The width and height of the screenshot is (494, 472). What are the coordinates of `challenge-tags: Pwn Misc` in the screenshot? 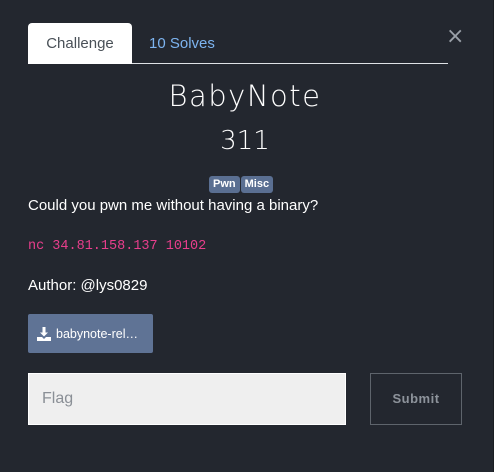 It's located at (241, 183).